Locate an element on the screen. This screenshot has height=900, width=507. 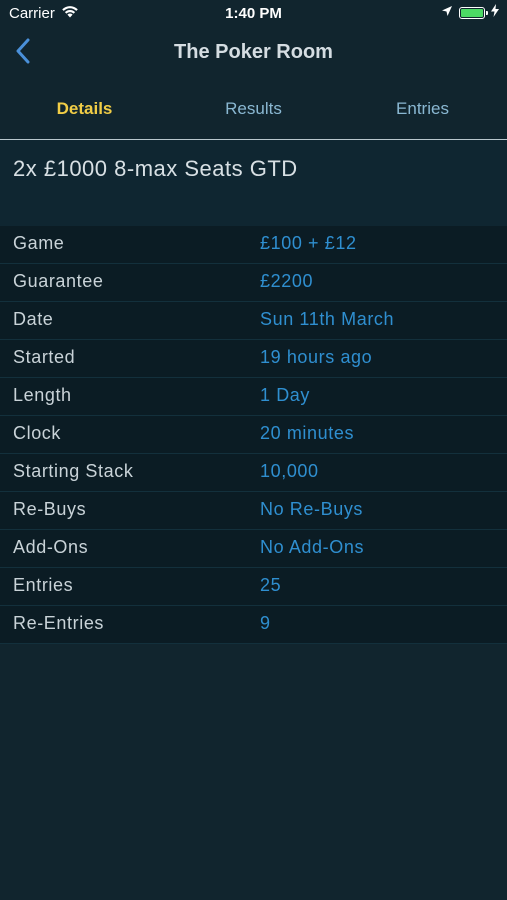
detail-row-re-entries: Re-Entries 9 is located at coordinates (253, 625).